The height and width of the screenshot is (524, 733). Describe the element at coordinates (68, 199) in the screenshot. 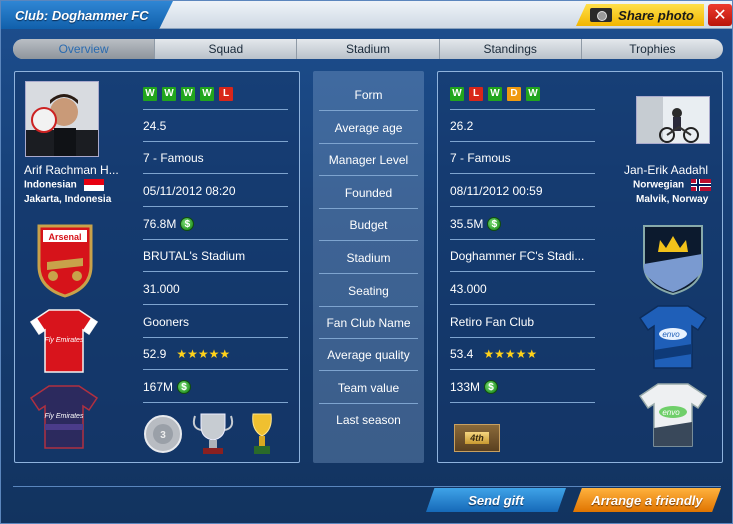

I see `left-location: Jakarta, Indonesia` at that location.